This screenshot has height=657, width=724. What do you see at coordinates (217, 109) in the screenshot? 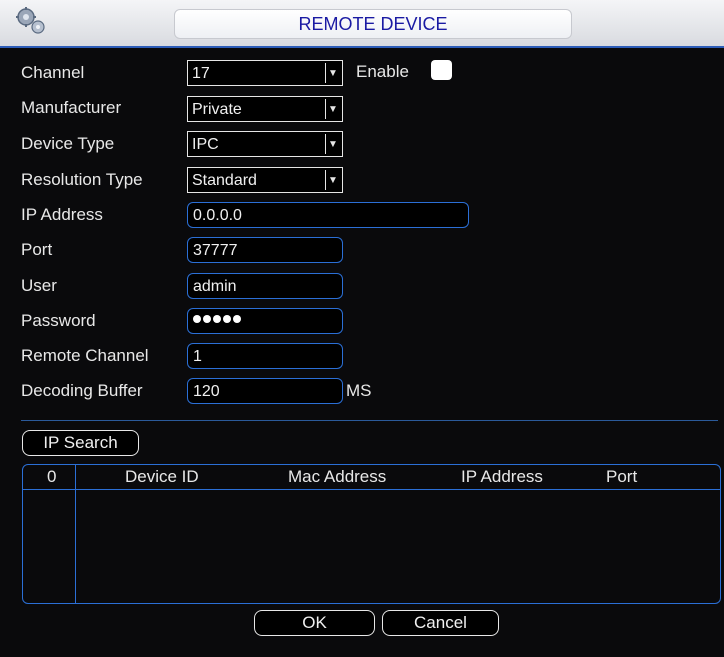
I see `manufacturer-value: Private` at bounding box center [217, 109].